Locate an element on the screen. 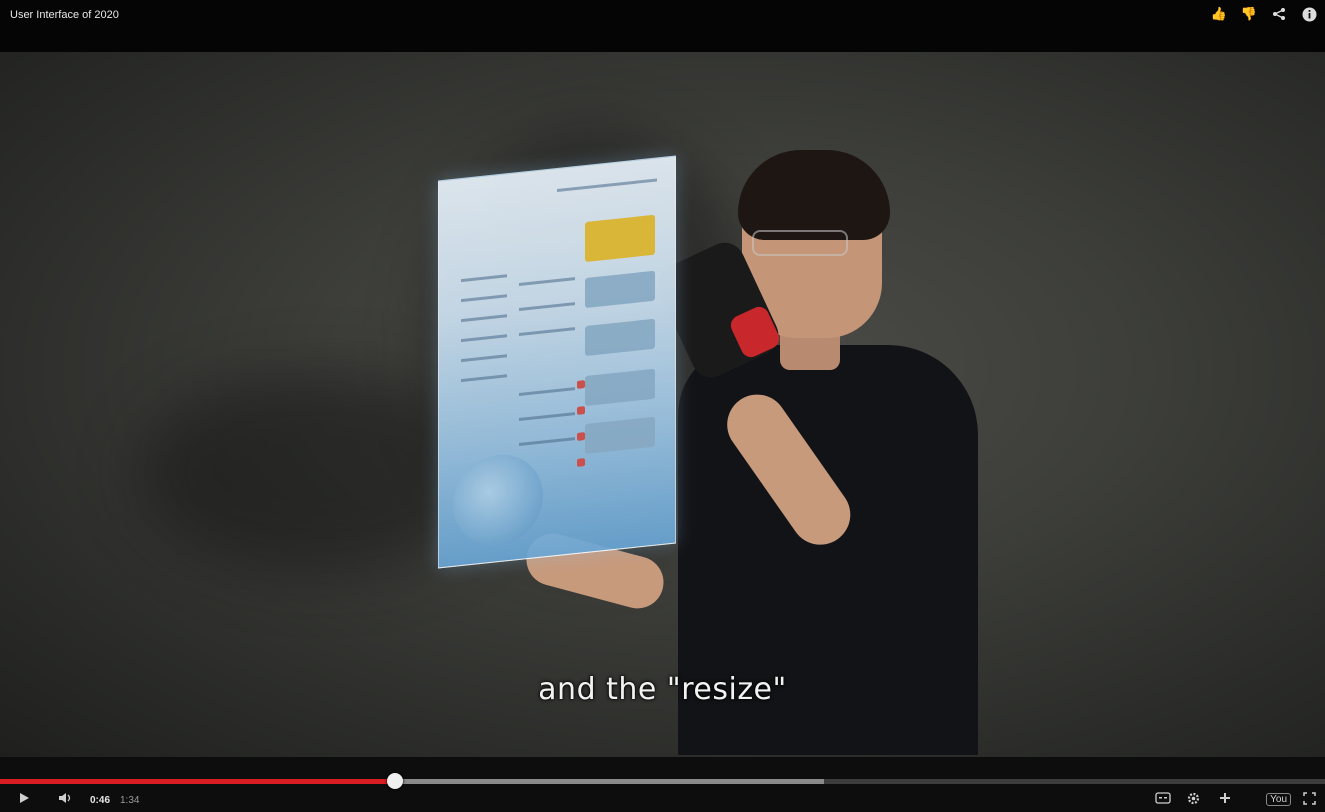 The height and width of the screenshot is (812, 1325). thumbs-up-icon: 👍 is located at coordinates (1219, 14).